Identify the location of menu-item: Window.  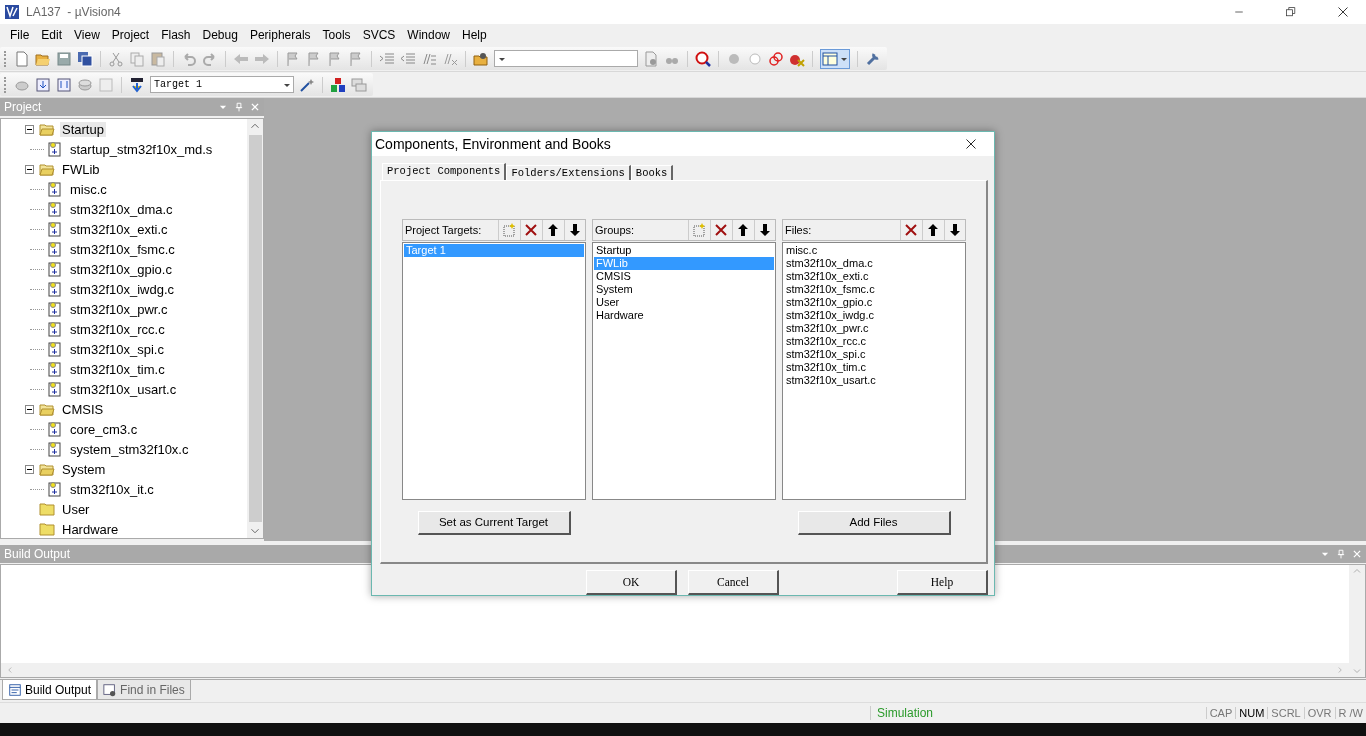
(428, 35).